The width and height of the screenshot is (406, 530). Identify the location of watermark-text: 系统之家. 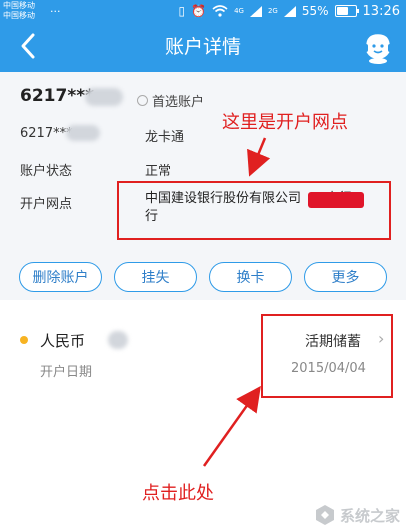
(369, 515).